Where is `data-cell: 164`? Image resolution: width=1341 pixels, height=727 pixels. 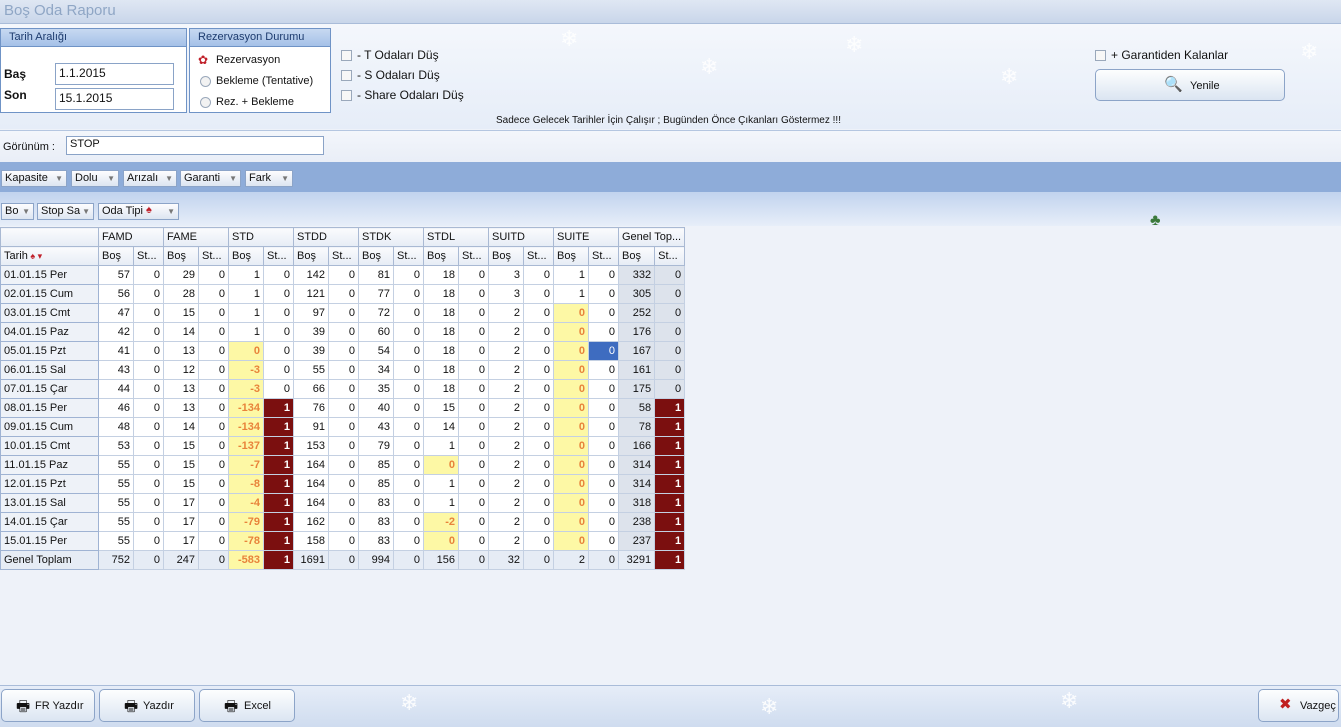 data-cell: 164 is located at coordinates (311, 503).